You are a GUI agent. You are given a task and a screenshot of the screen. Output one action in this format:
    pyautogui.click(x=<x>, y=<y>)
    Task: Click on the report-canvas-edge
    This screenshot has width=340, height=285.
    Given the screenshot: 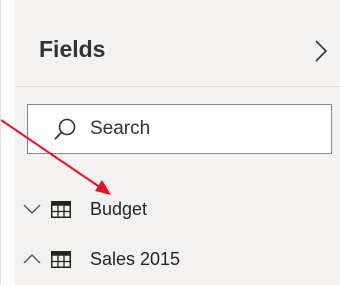 What is the action you would take?
    pyautogui.click(x=8, y=142)
    